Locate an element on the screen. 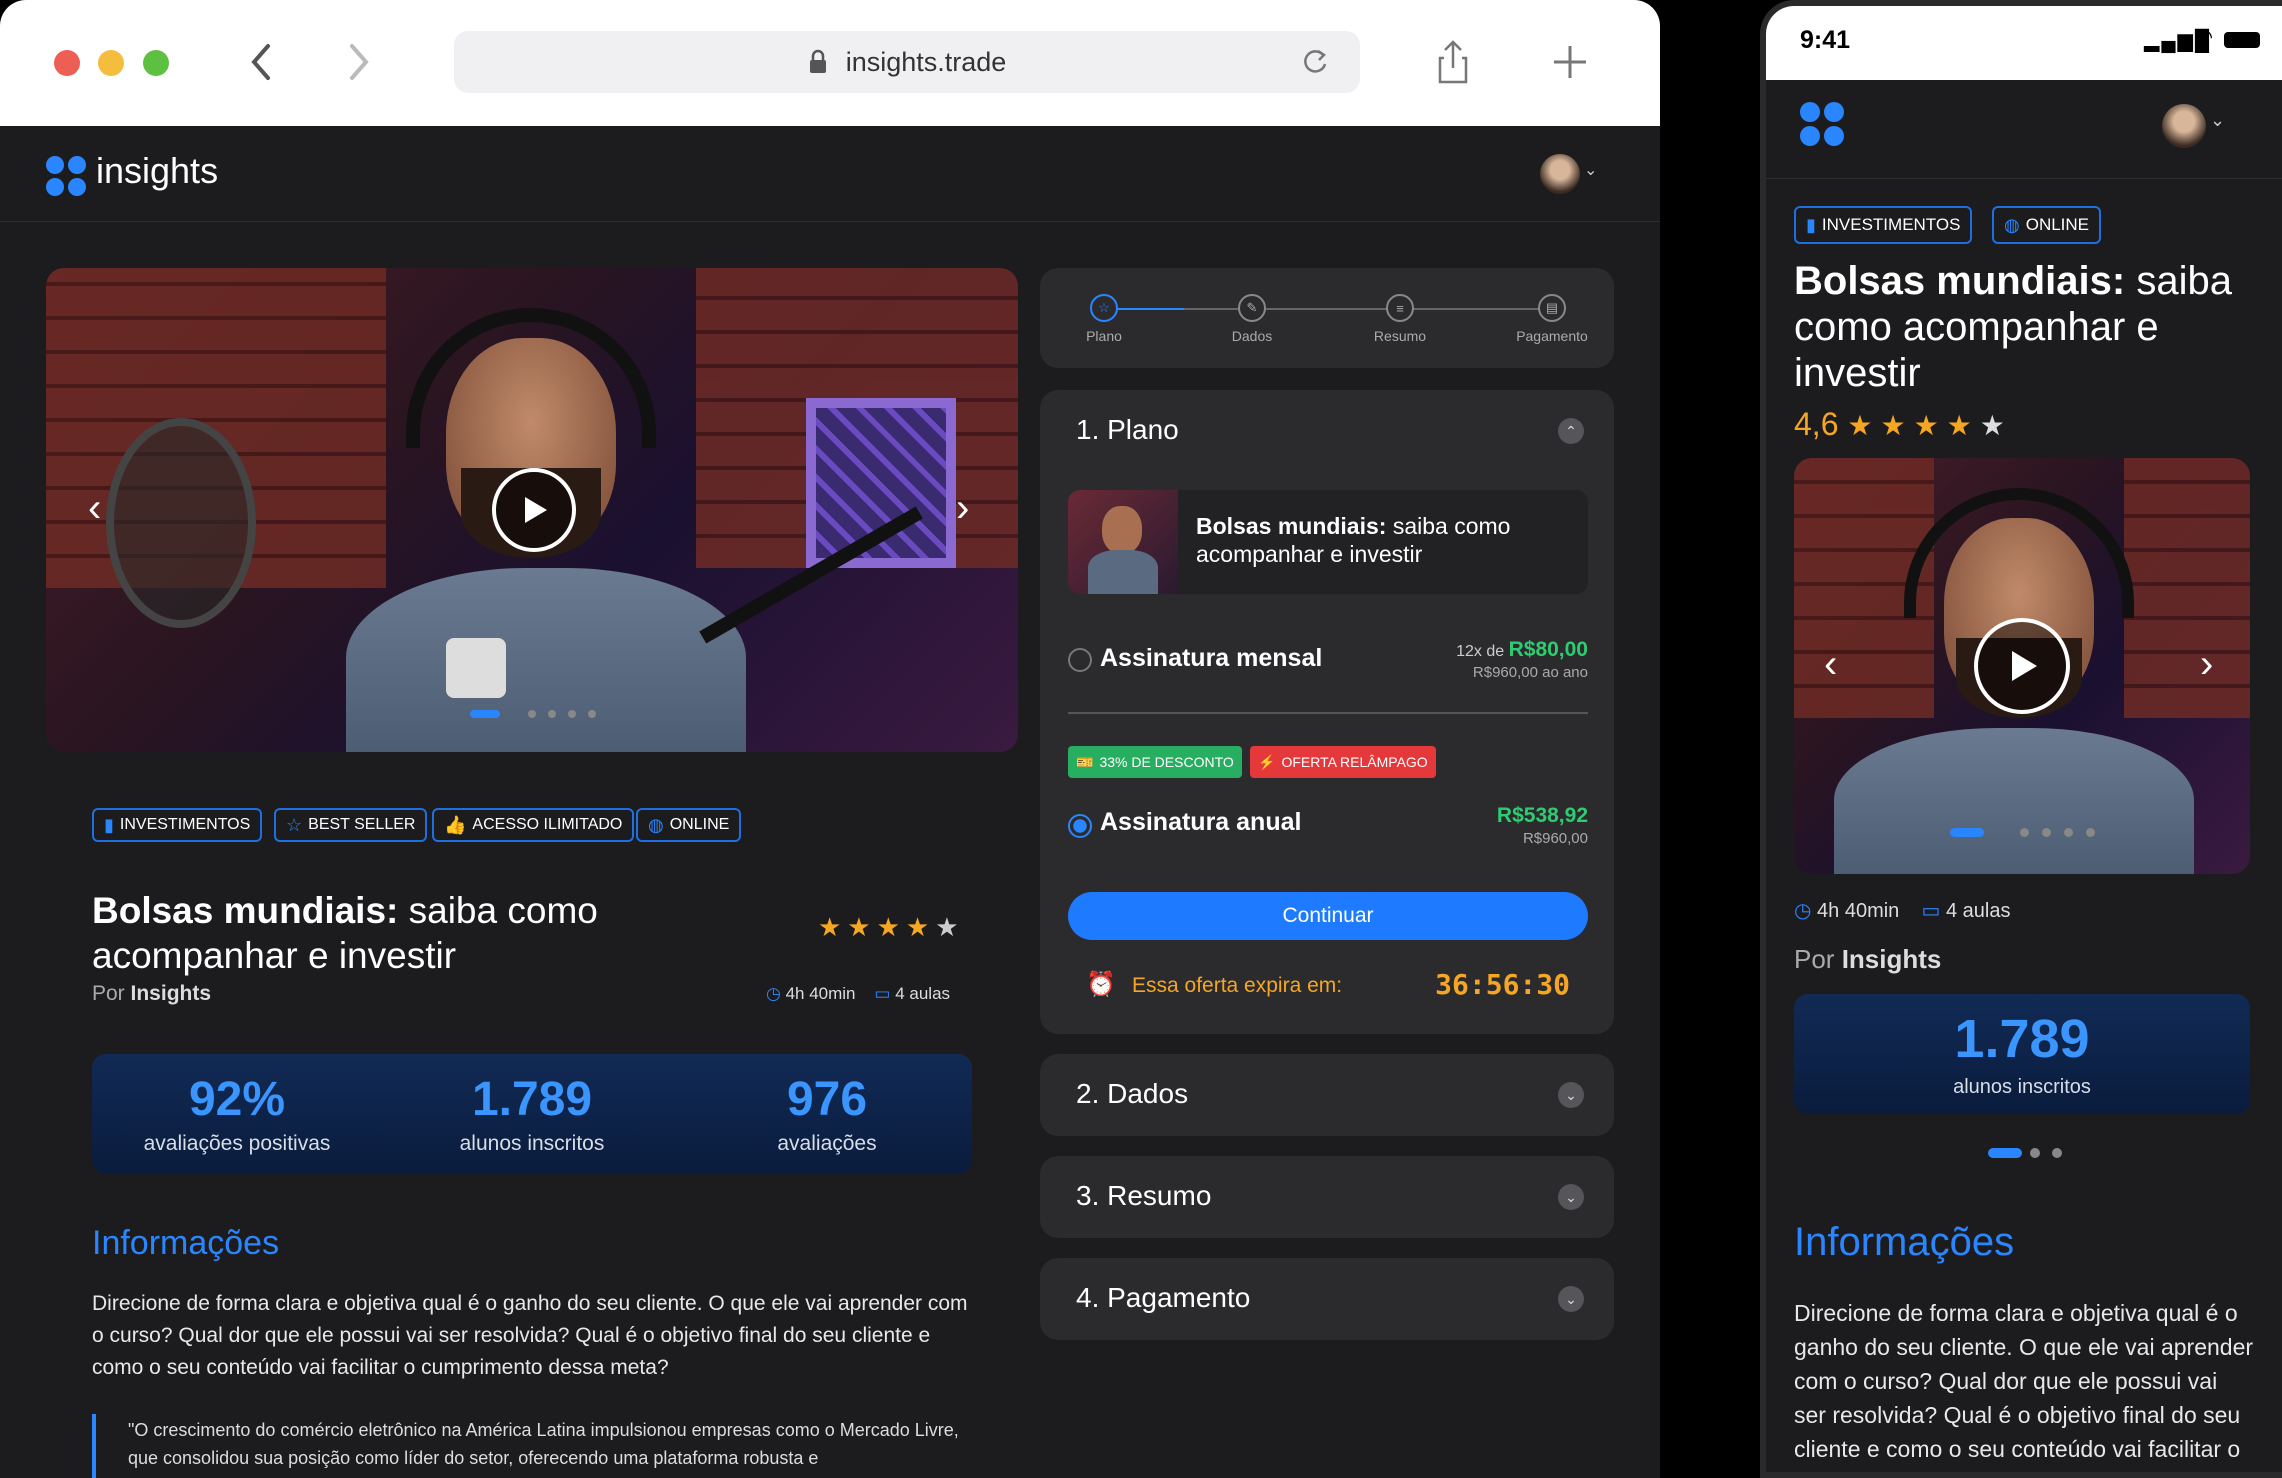 This screenshot has height=1478, width=2282. step-pagamento: ▤ Pagamento is located at coordinates (1552, 319).